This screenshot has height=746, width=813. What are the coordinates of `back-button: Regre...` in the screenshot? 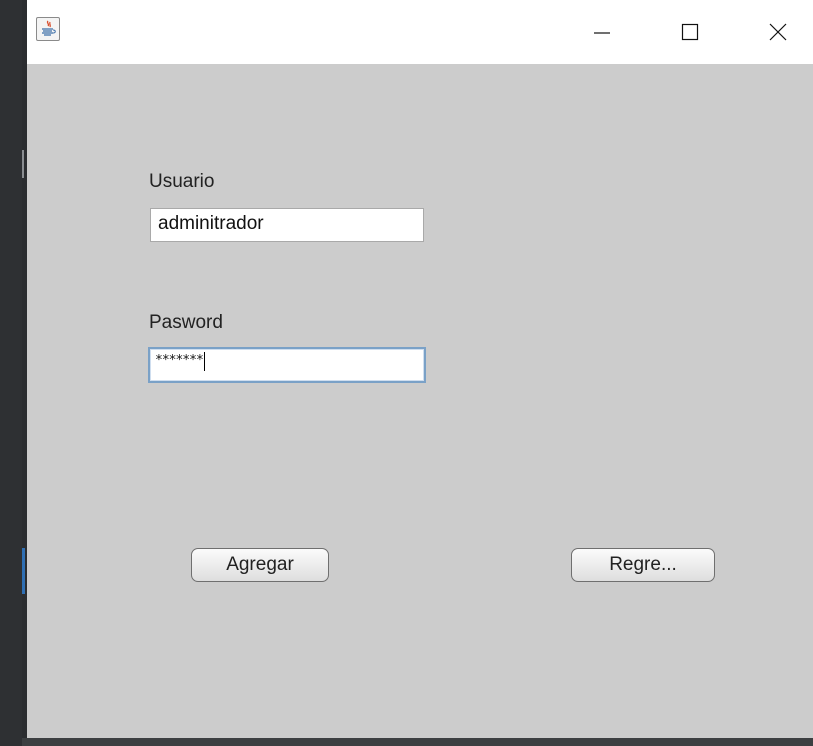 It's located at (643, 565).